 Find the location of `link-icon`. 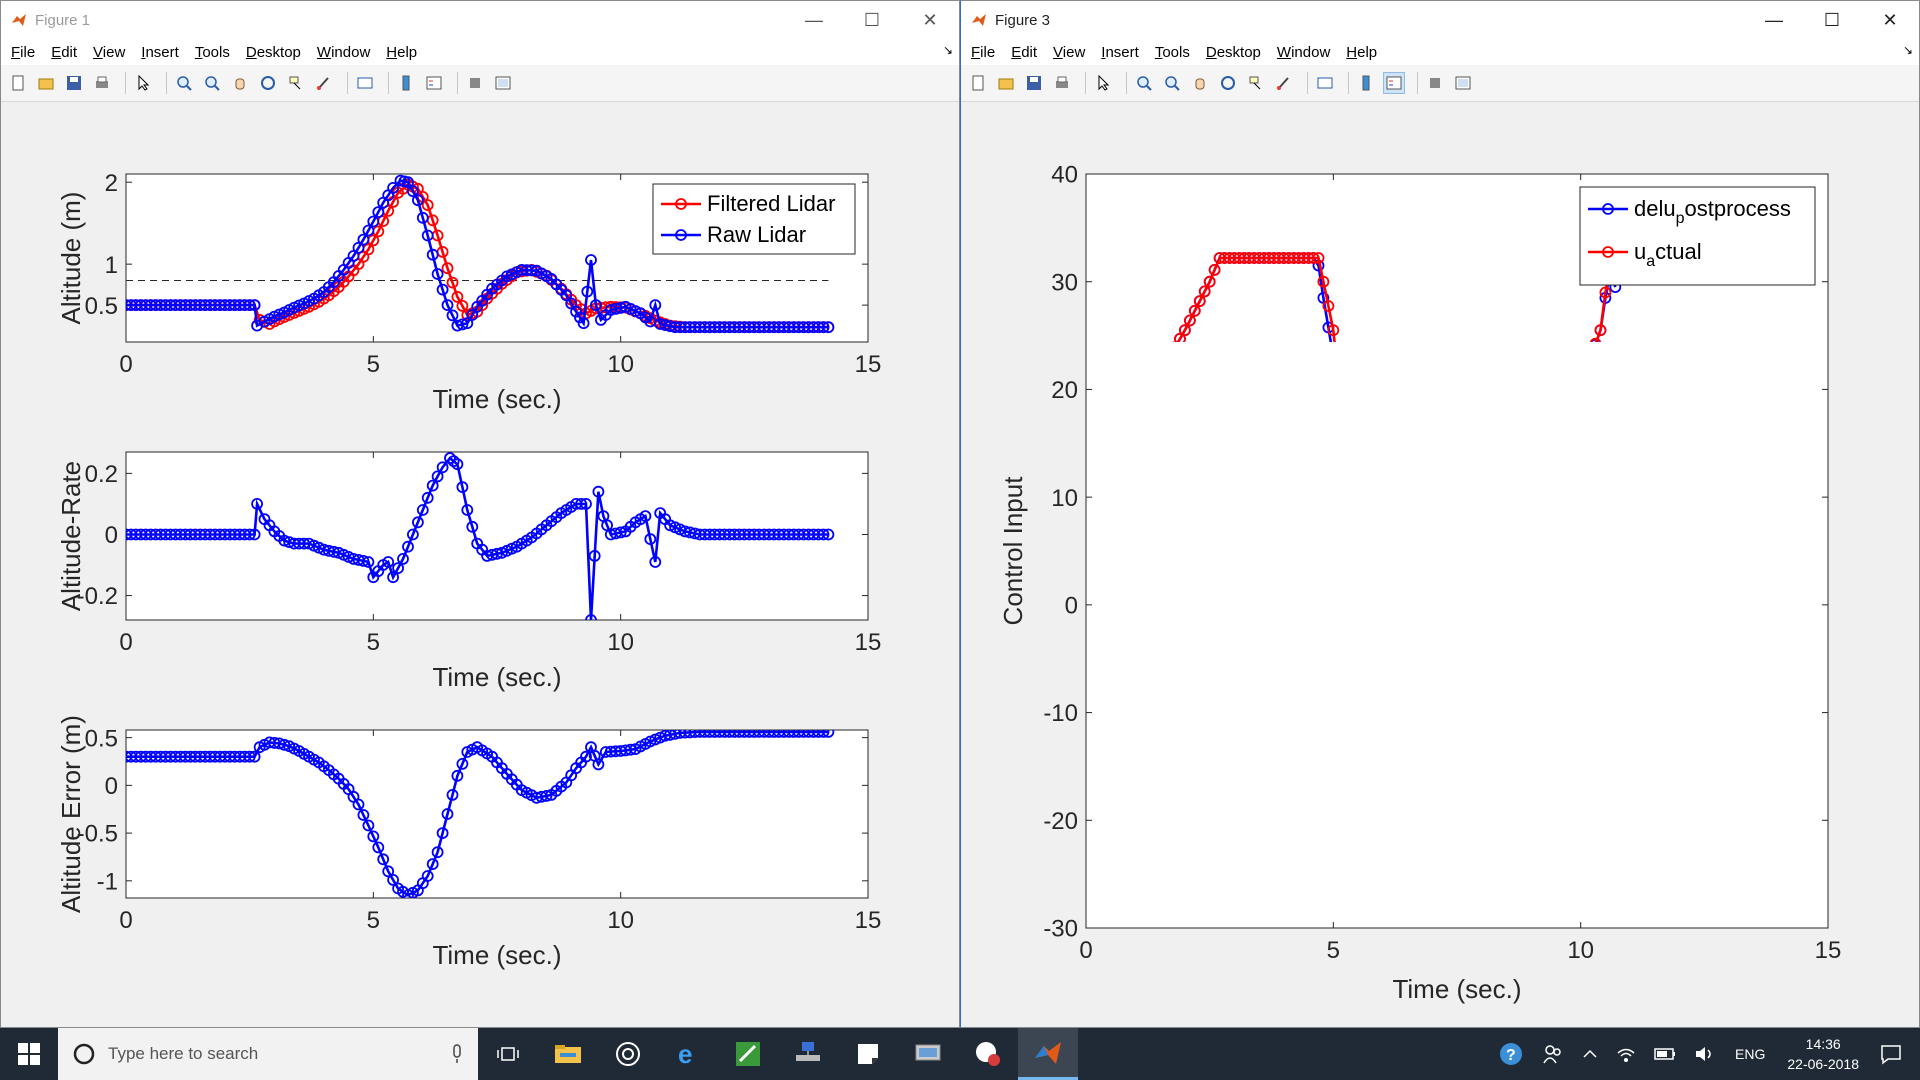

link-icon is located at coordinates (1325, 83).